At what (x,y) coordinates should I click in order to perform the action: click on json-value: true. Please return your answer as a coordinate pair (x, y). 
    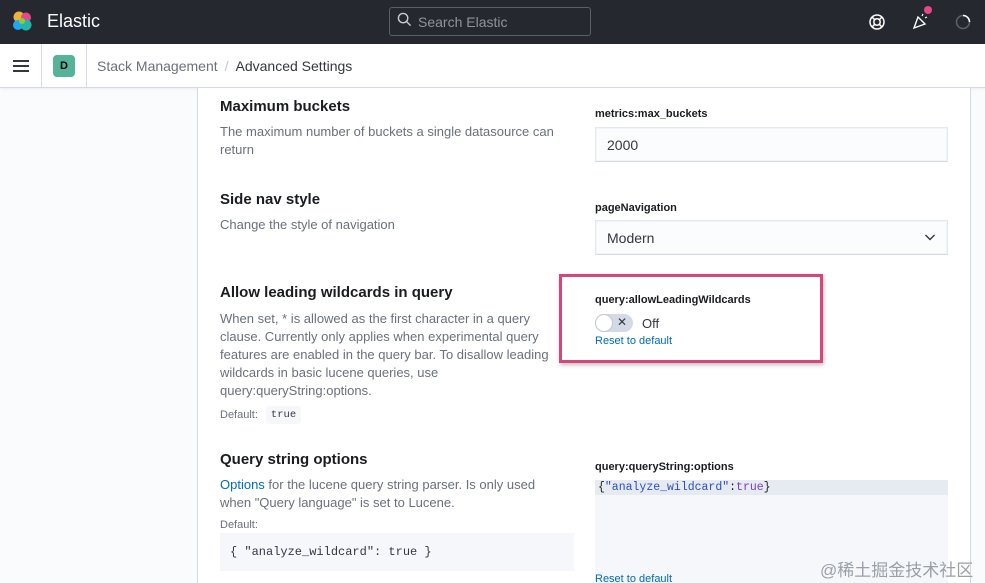
    Looking at the image, I should click on (750, 487).